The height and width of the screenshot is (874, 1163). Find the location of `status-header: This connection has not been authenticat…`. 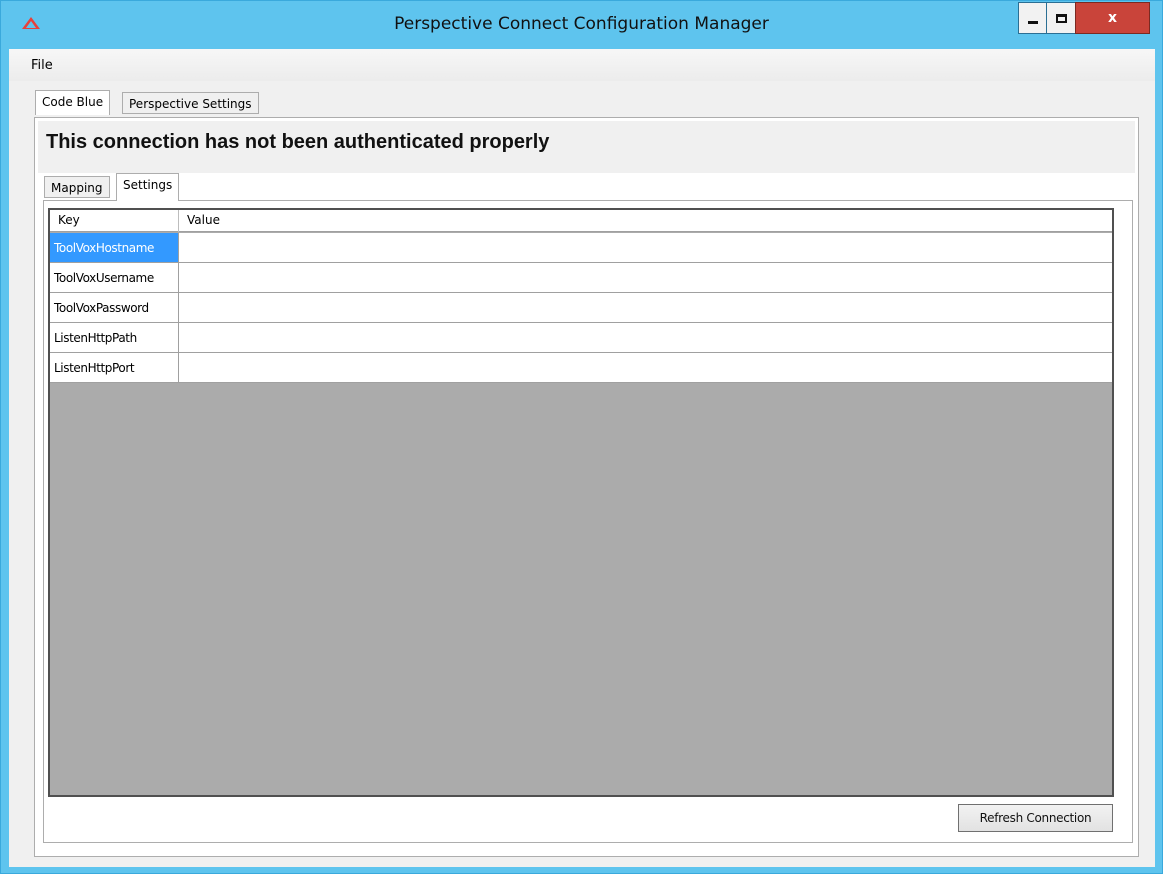

status-header: This connection has not been authenticat… is located at coordinates (586, 147).